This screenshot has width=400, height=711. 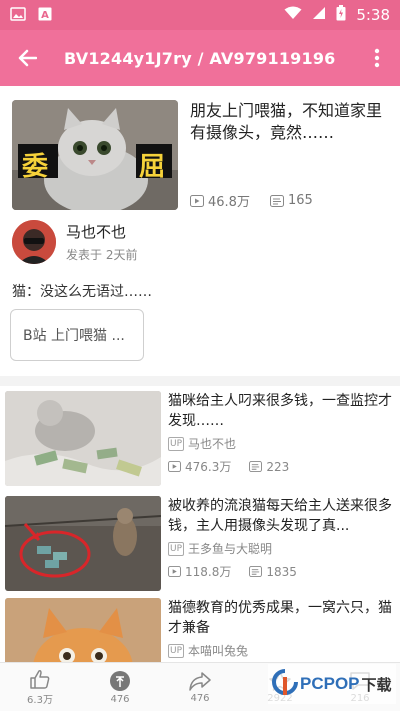 I want to click on signal-icon, so click(x=319, y=15).